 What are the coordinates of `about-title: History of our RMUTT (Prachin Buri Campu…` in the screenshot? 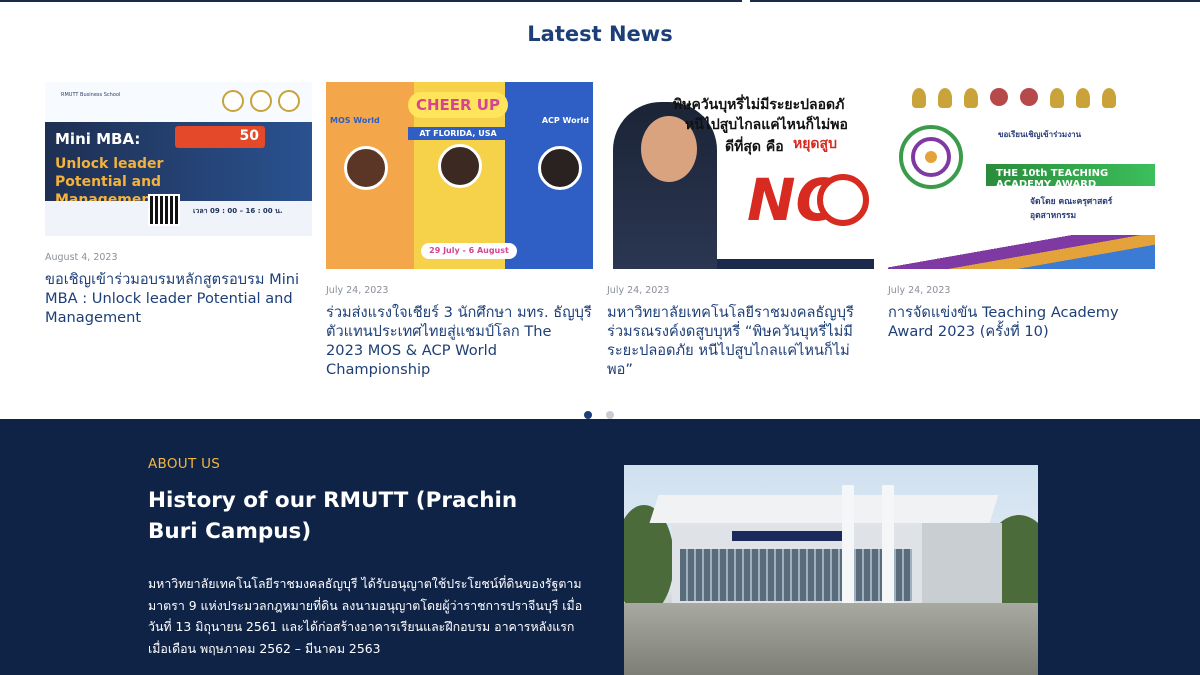 It's located at (333, 516).